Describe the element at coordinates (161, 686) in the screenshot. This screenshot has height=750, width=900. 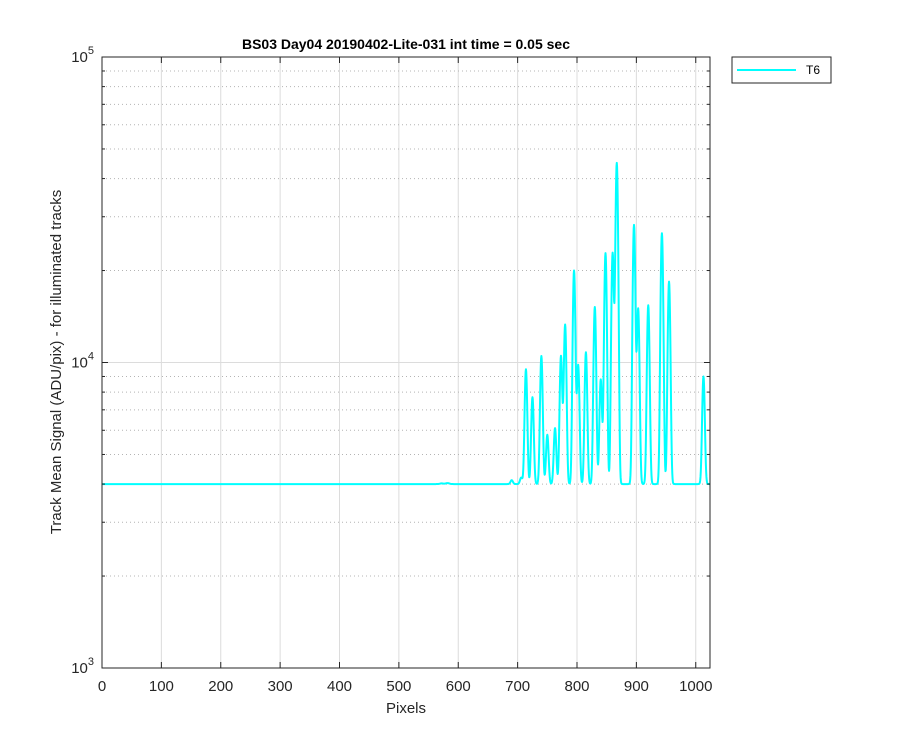
I see `x-tick-label: 100` at that location.